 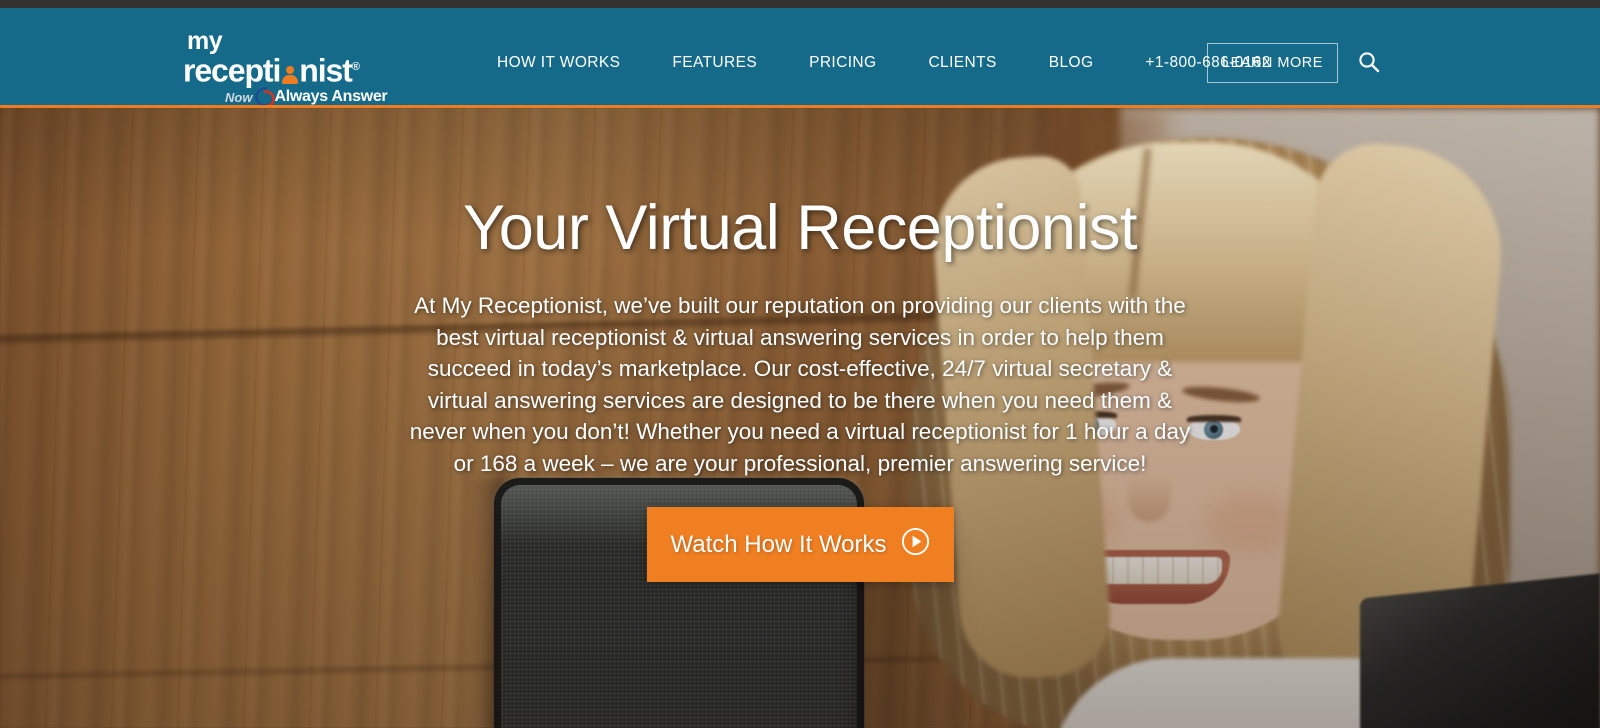 What do you see at coordinates (355, 67) in the screenshot?
I see `registered-mark: ®` at bounding box center [355, 67].